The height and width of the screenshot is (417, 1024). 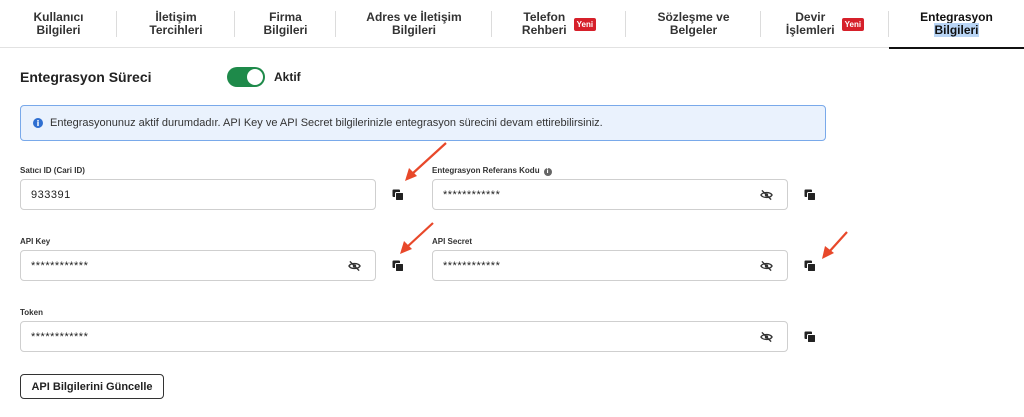 I want to click on api-secret-field: ************, so click(x=610, y=265).